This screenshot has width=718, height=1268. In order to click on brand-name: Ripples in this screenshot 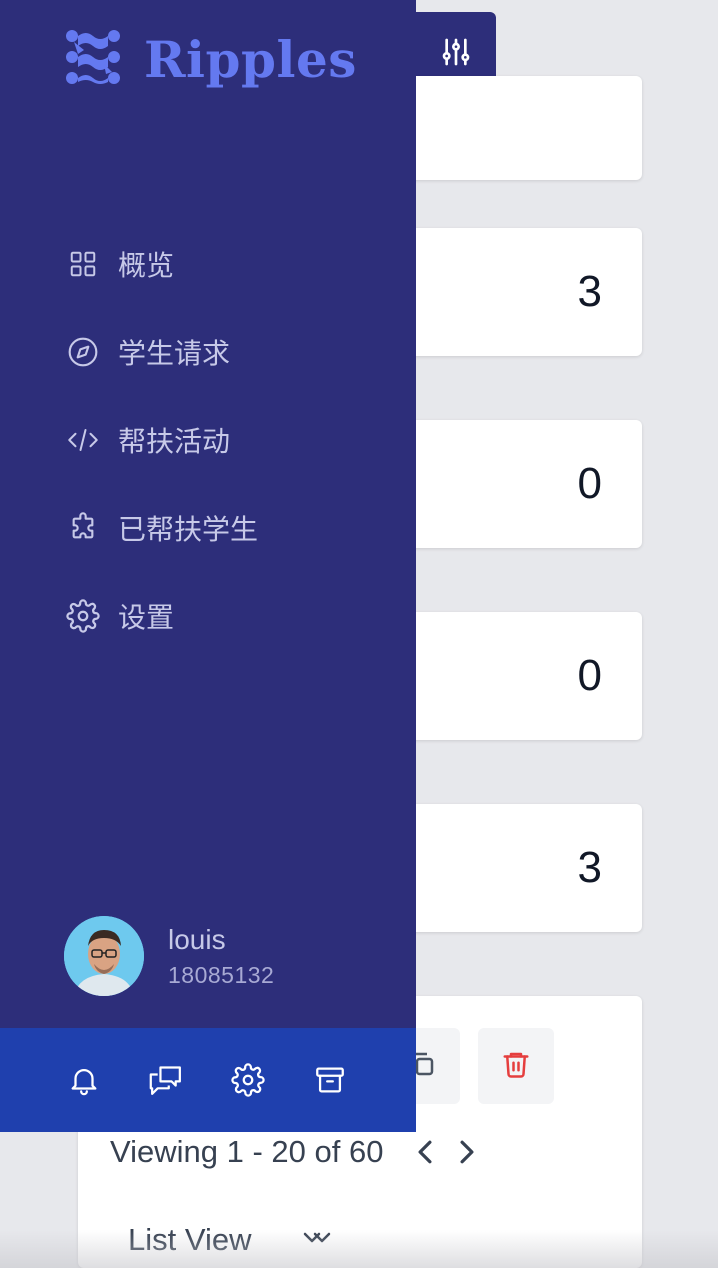, I will do `click(250, 59)`.